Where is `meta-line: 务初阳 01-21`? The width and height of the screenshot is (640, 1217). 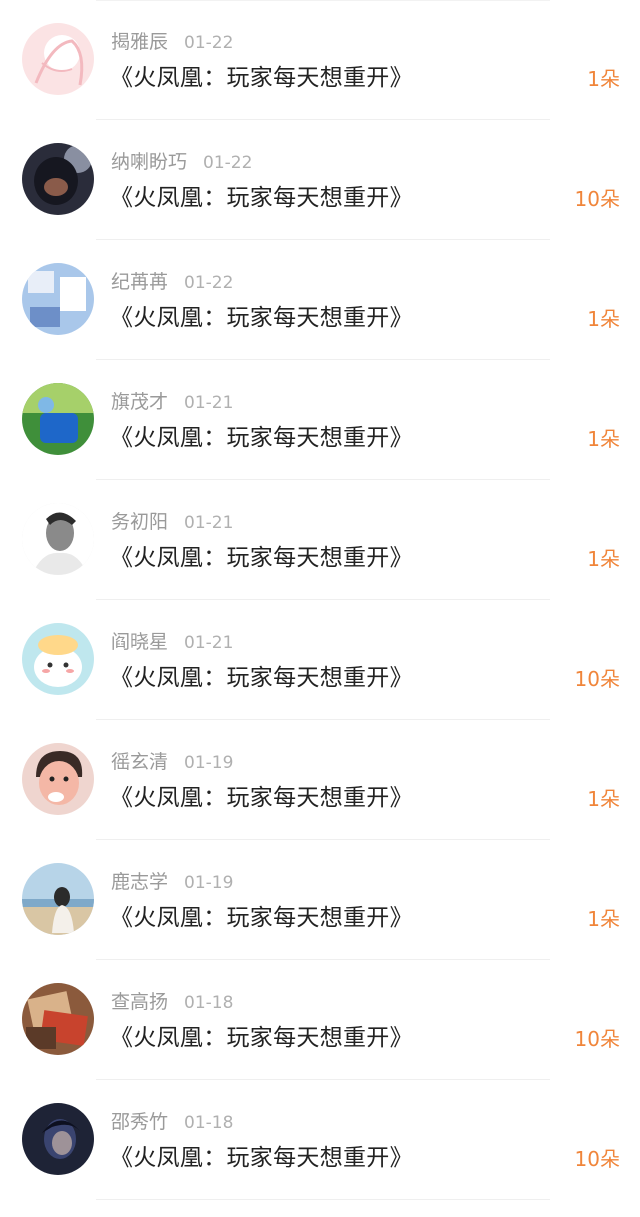
meta-line: 务初阳 01-21 is located at coordinates (172, 522).